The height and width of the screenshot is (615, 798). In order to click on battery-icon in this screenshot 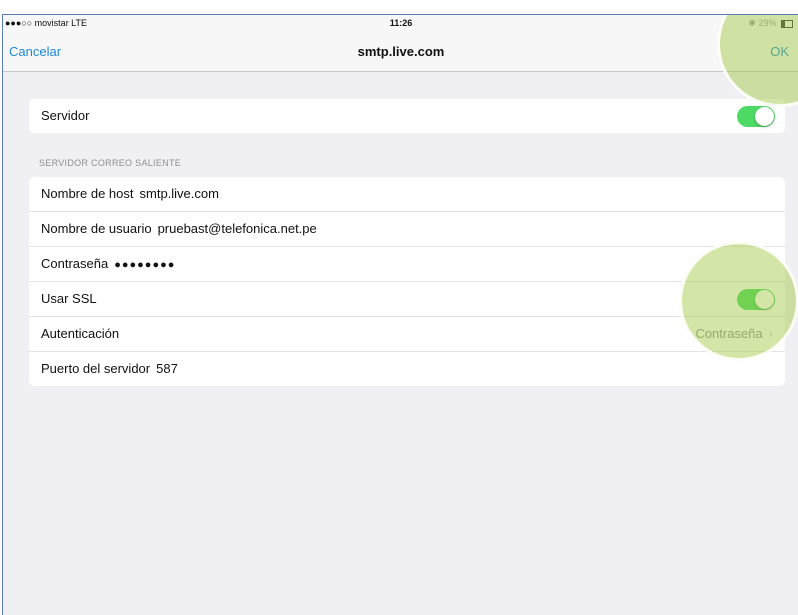, I will do `click(787, 23)`.